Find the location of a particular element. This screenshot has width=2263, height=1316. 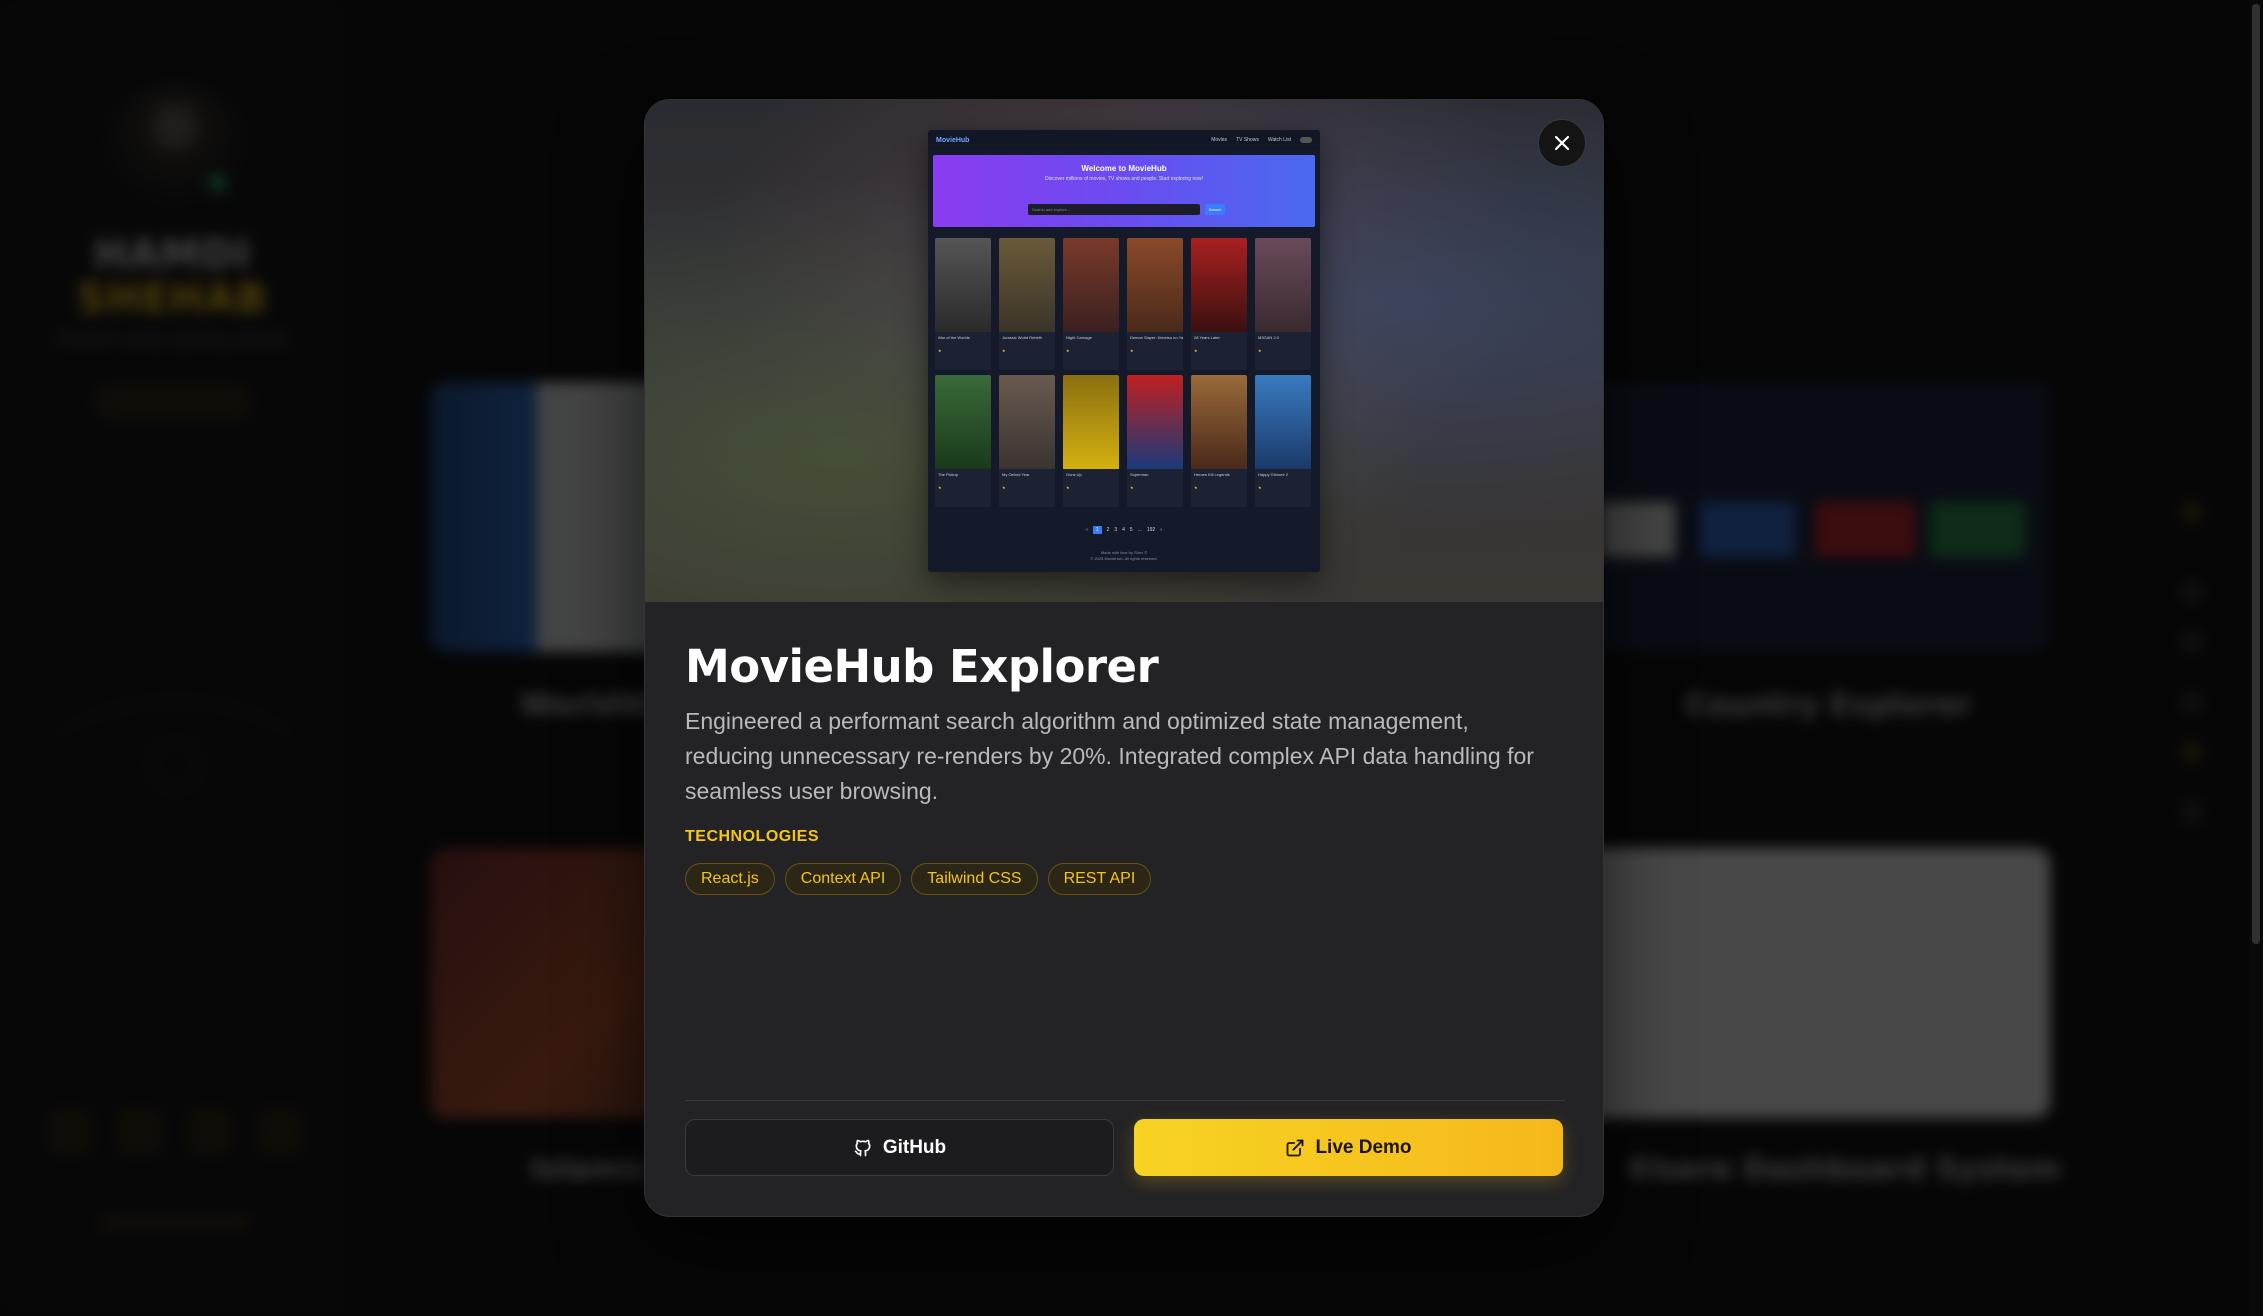

preview-movie-title: Superman is located at coordinates (1139, 474).